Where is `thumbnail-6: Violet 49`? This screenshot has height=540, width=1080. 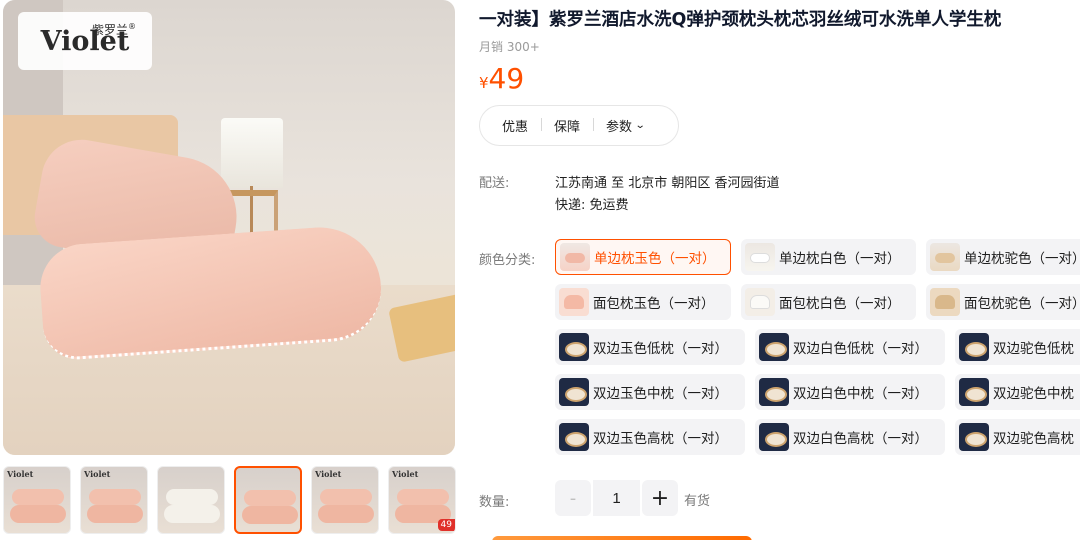 thumbnail-6: Violet 49 is located at coordinates (422, 500).